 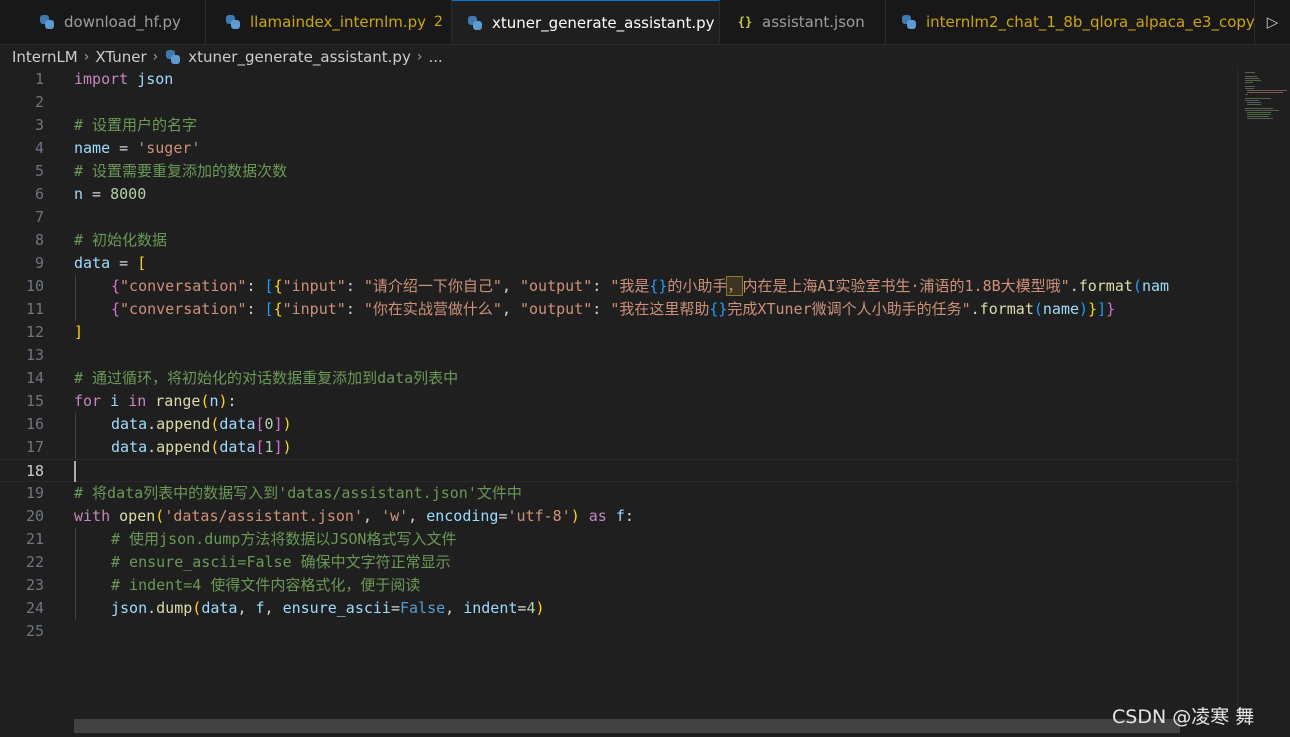 I want to click on bracket-token: ), so click(x=223, y=401).